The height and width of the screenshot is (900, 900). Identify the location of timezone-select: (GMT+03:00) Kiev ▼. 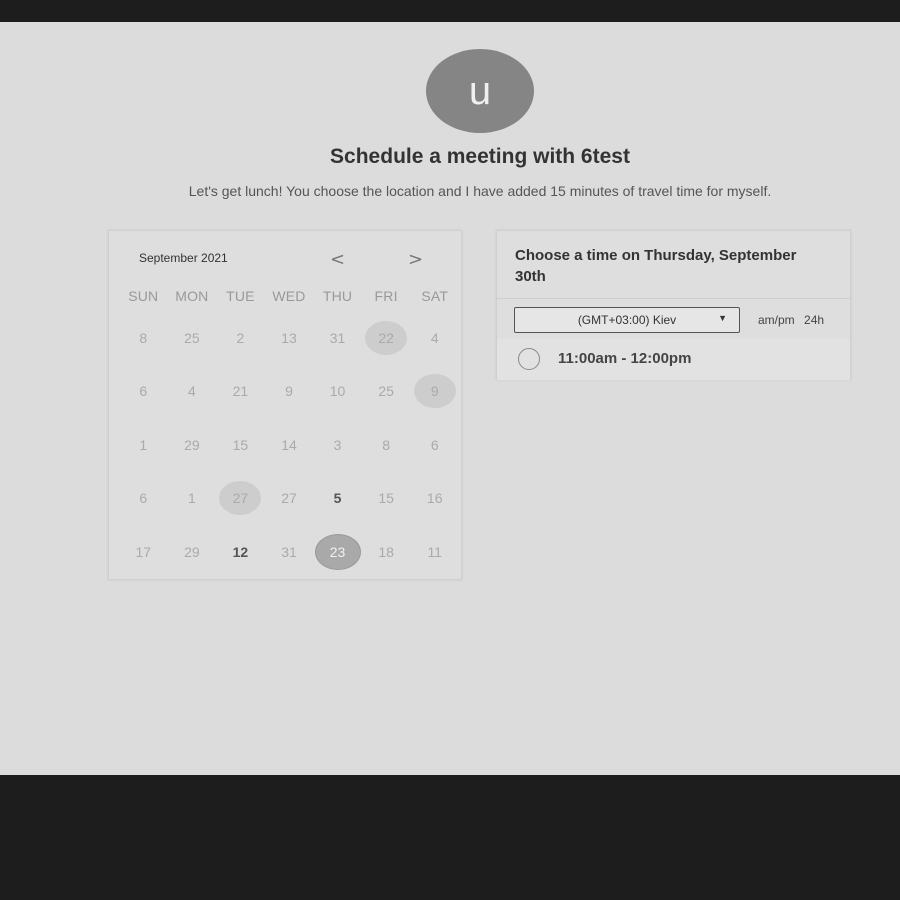
(627, 320).